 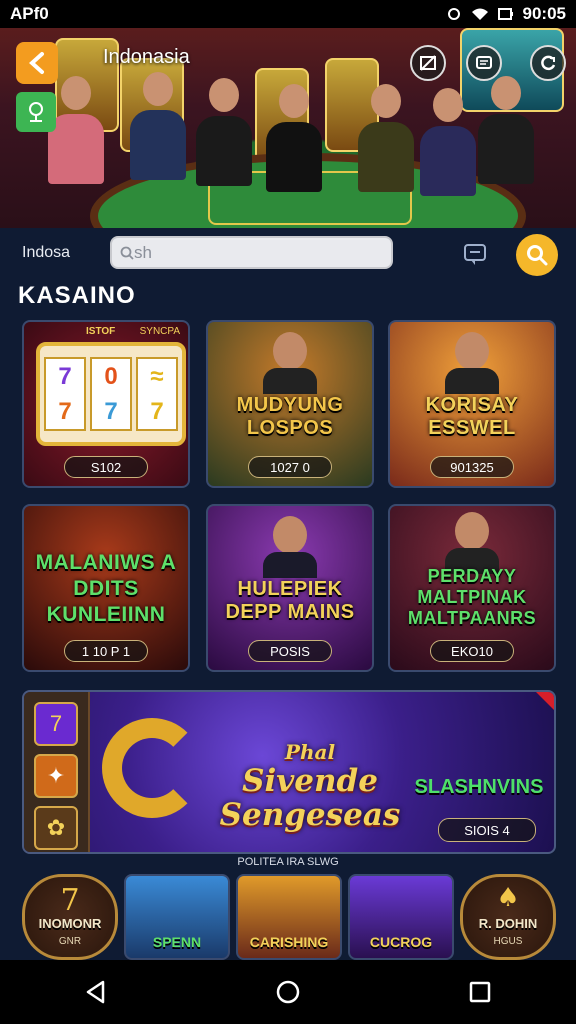 I want to click on tile-sub: GNR, so click(x=70, y=941).